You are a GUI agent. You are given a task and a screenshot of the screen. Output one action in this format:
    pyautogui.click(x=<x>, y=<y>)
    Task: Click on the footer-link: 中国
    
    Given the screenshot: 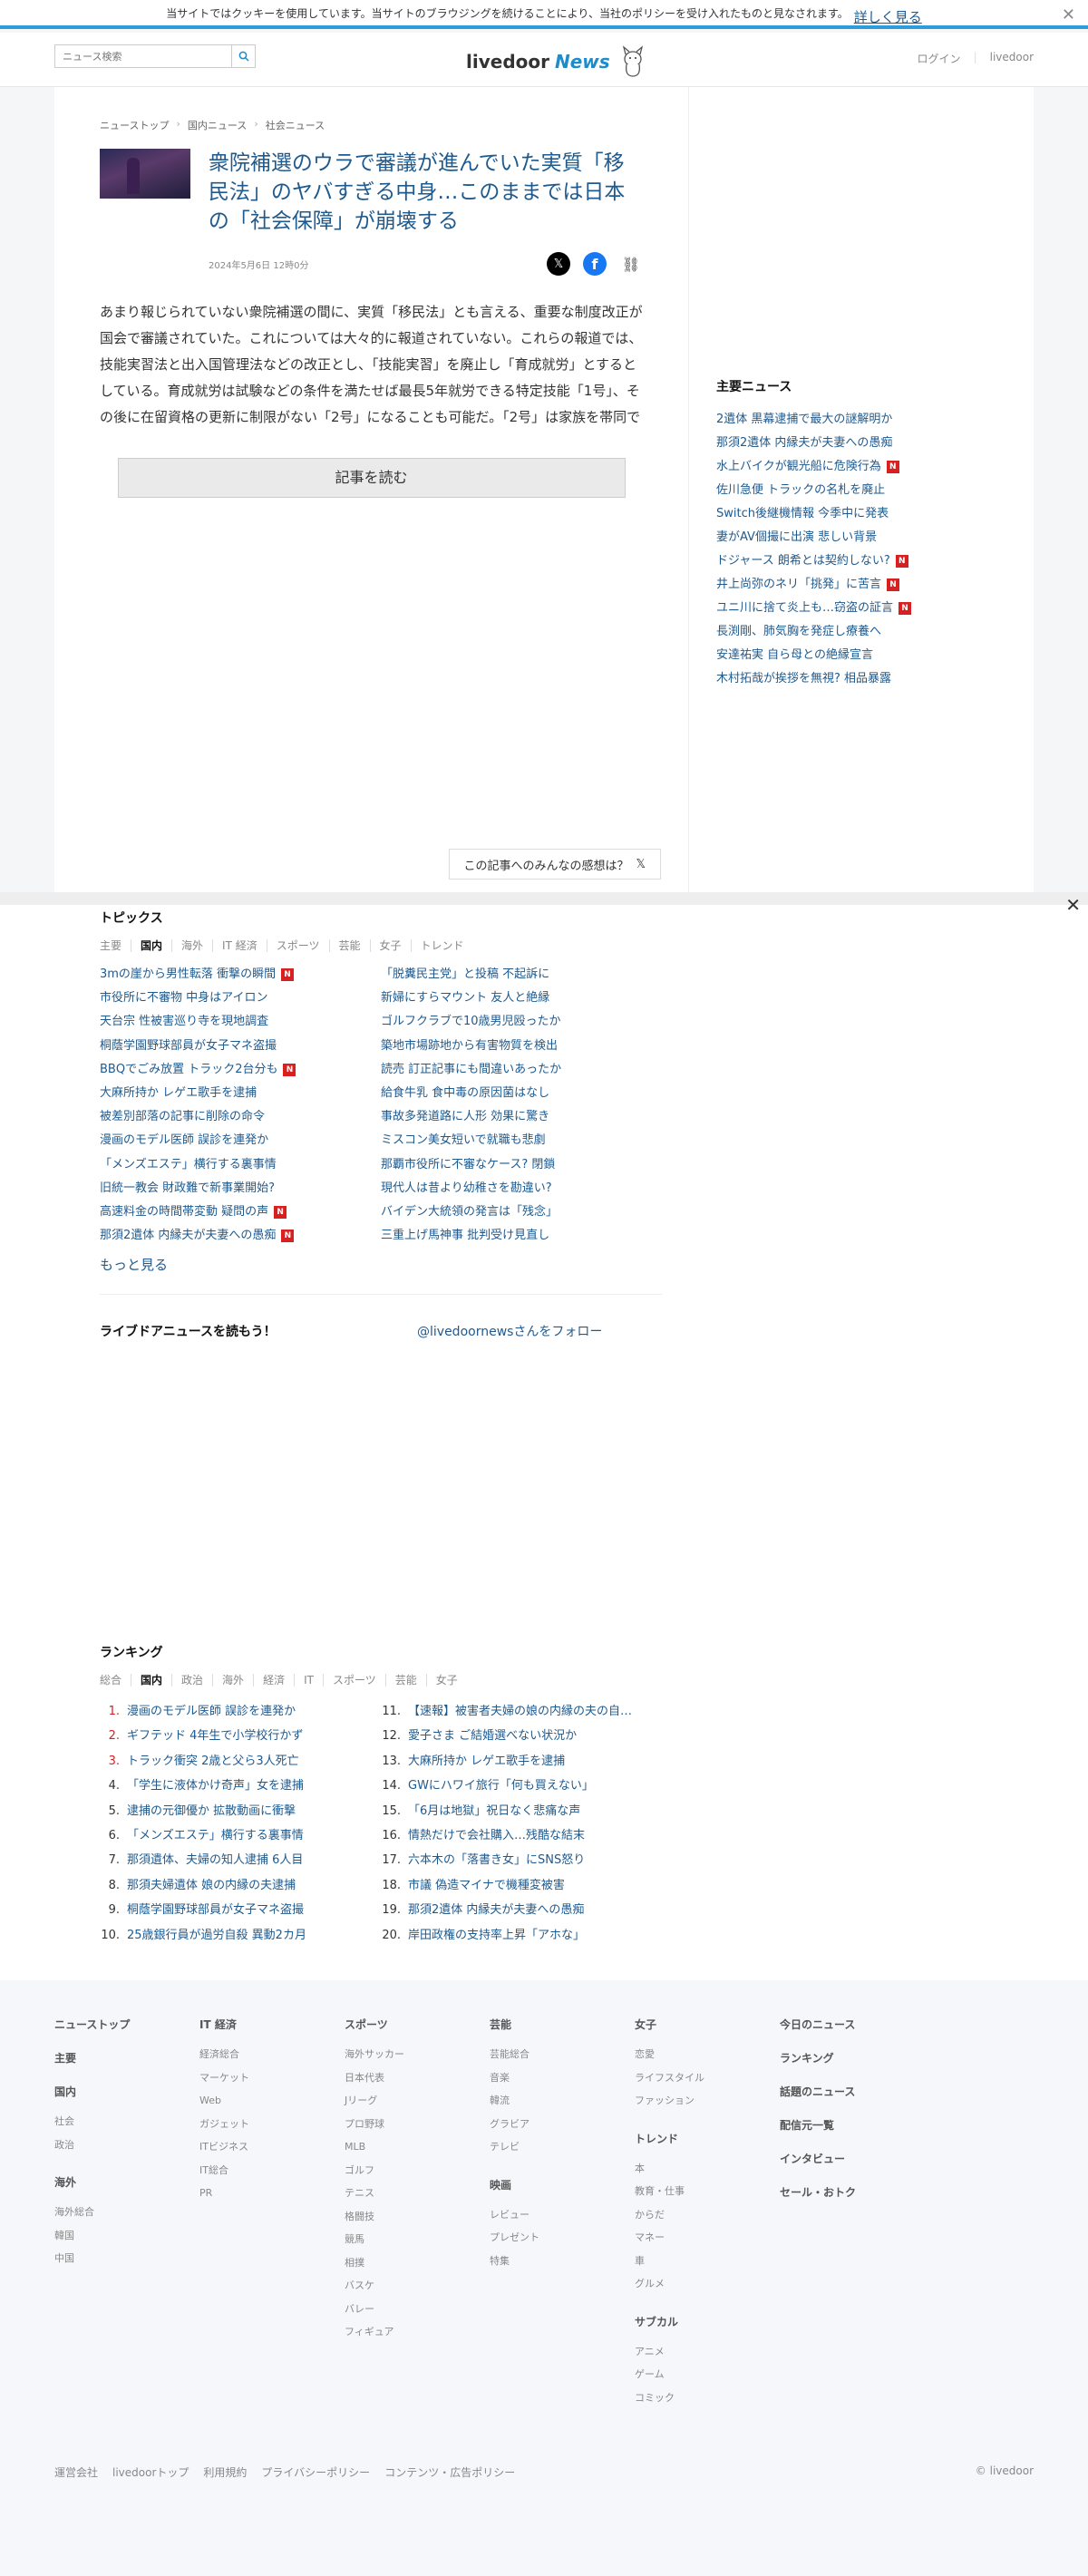 What is the action you would take?
    pyautogui.click(x=126, y=2258)
    